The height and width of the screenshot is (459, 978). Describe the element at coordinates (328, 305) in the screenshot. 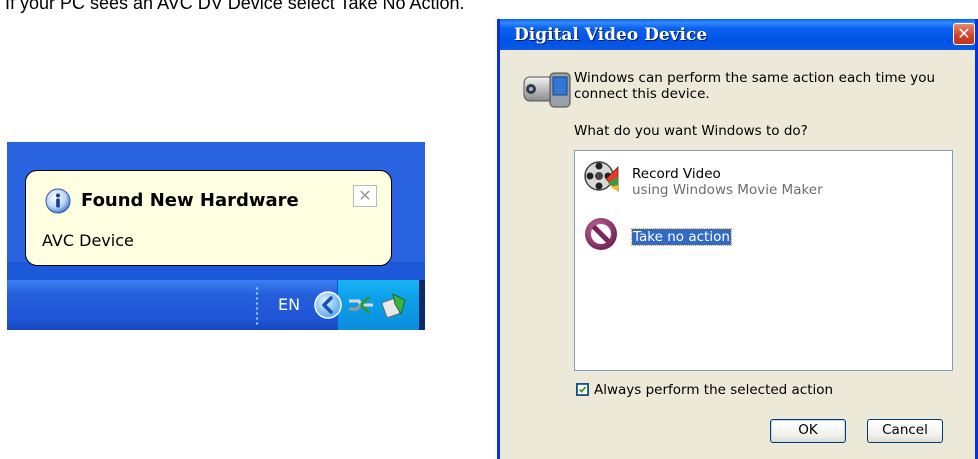

I see `show-hidden-icons-chevron-icon` at that location.